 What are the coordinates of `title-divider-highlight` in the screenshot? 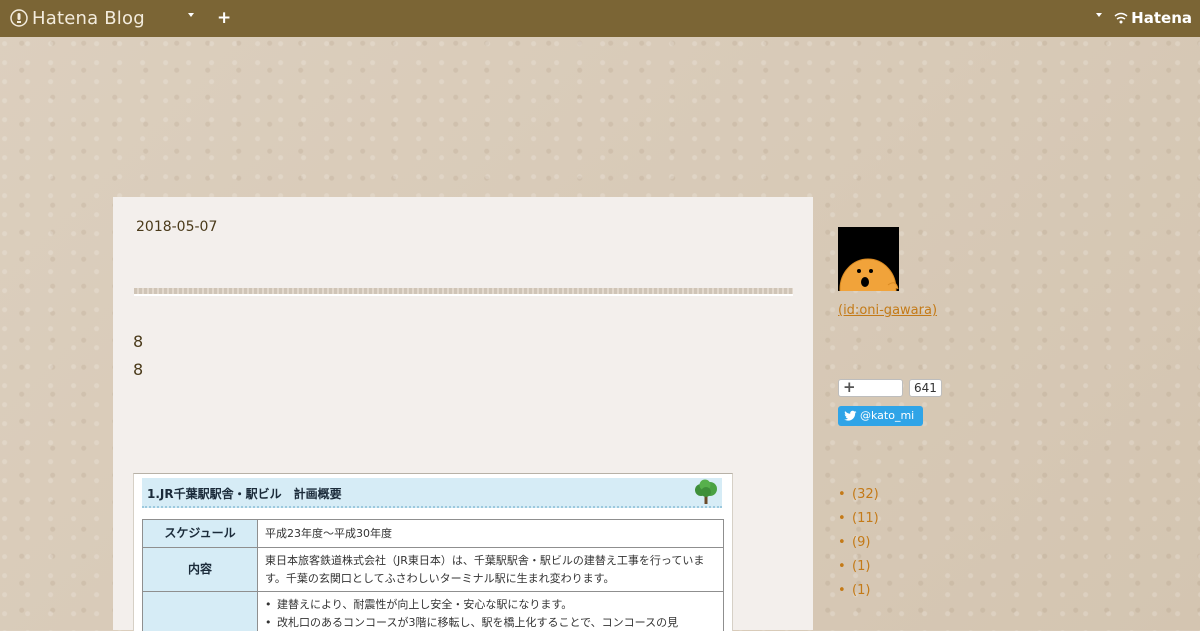 It's located at (463, 295).